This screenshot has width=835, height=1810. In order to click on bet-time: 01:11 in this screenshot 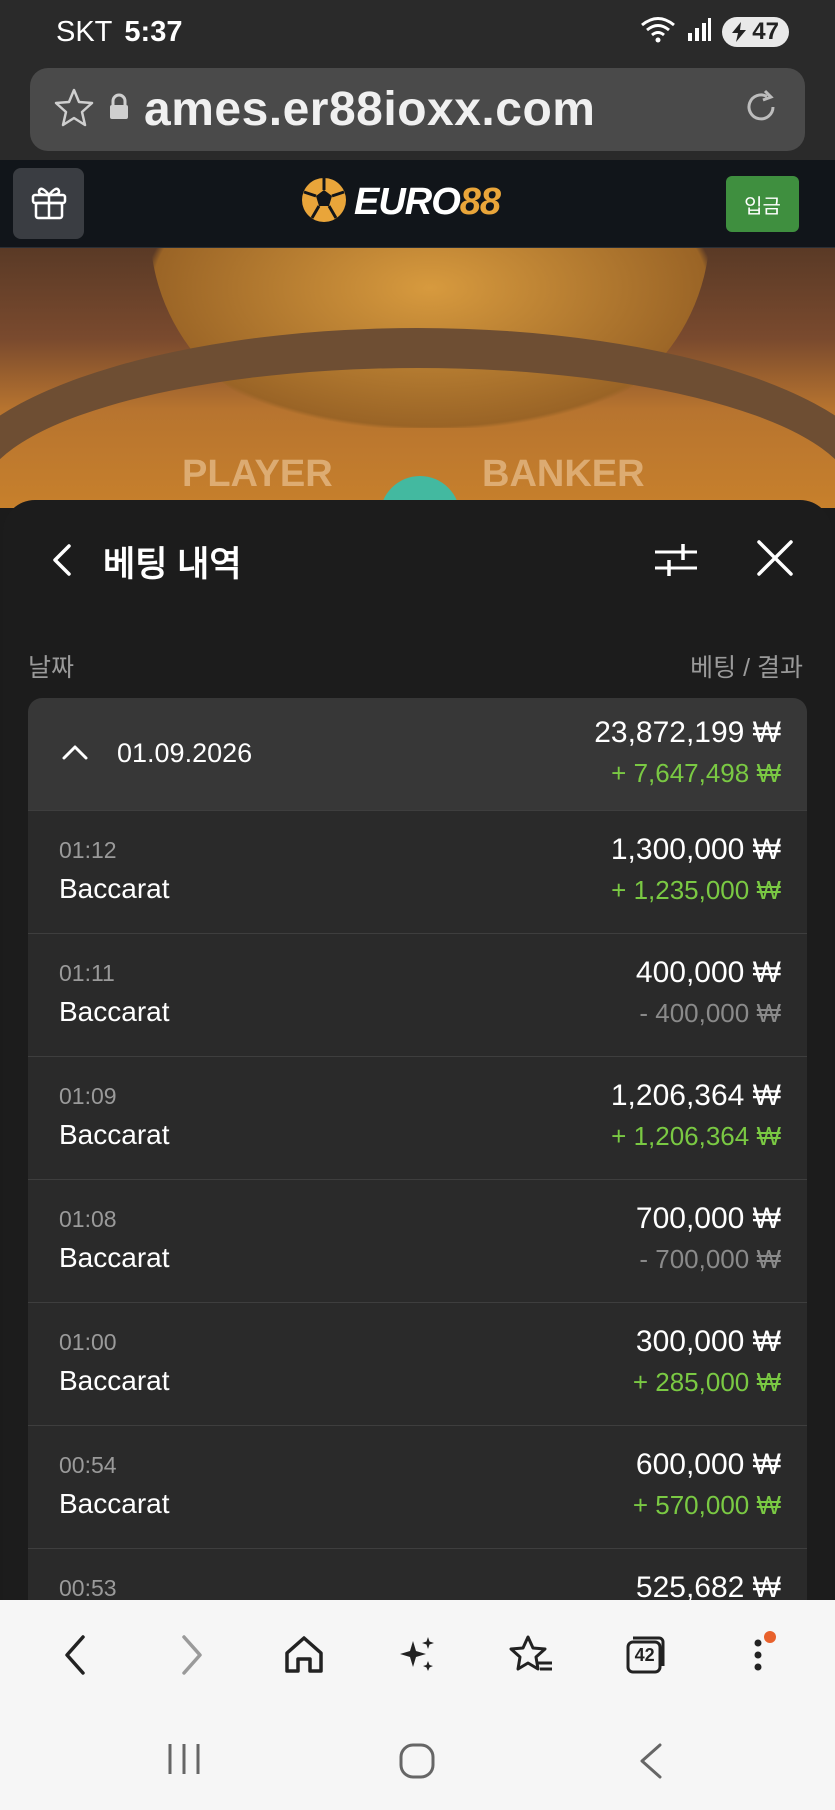, I will do `click(87, 973)`.